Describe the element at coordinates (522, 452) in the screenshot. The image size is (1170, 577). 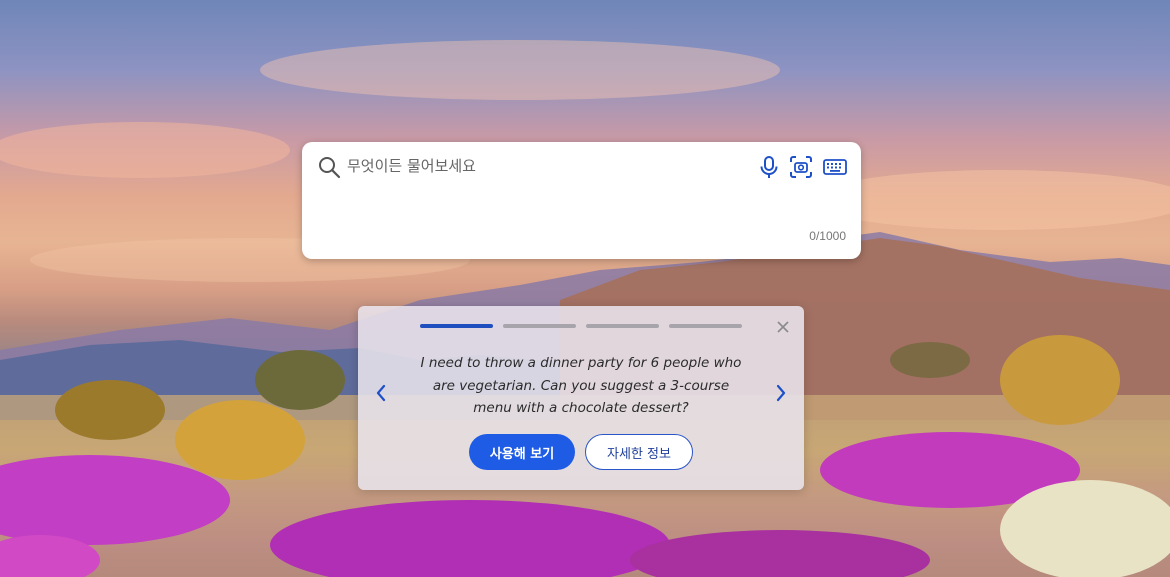
I see `try-it-button: 사용해 보기` at that location.